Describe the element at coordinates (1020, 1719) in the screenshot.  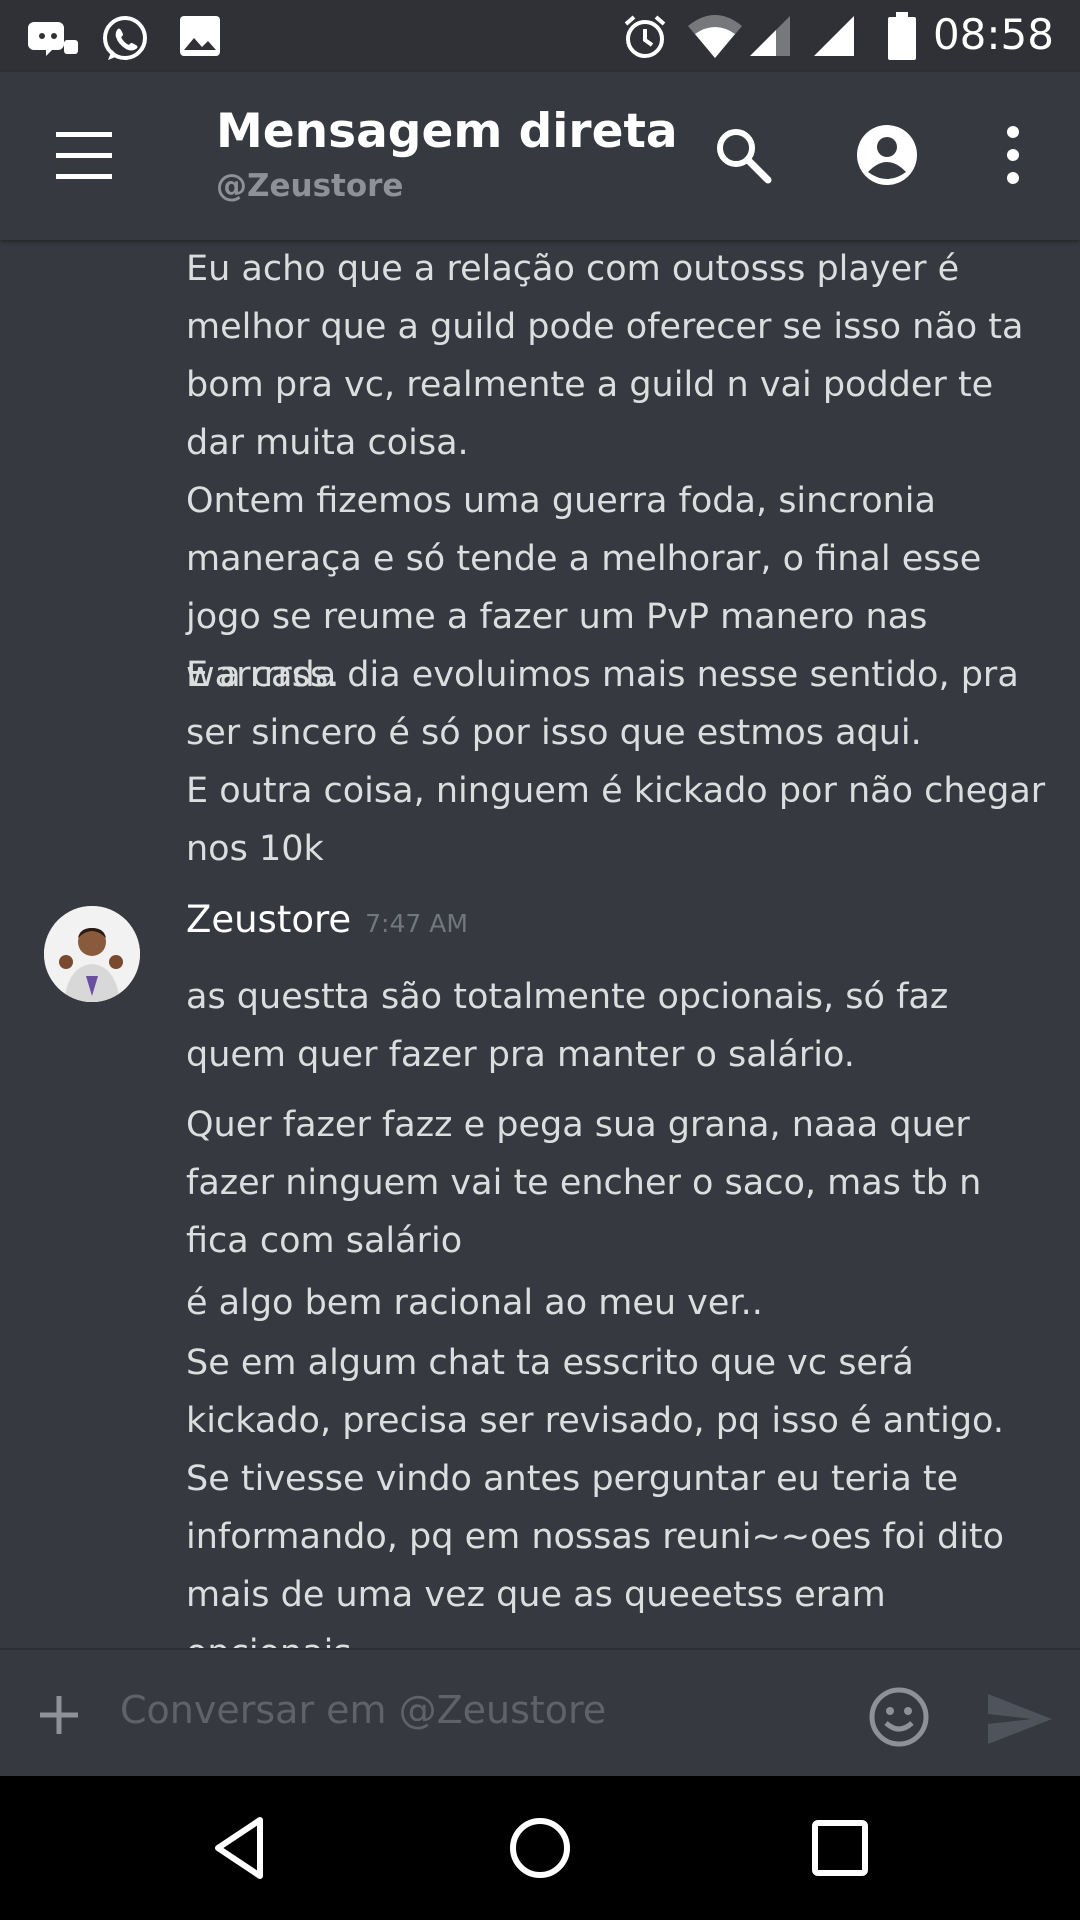
I see `send-icon` at that location.